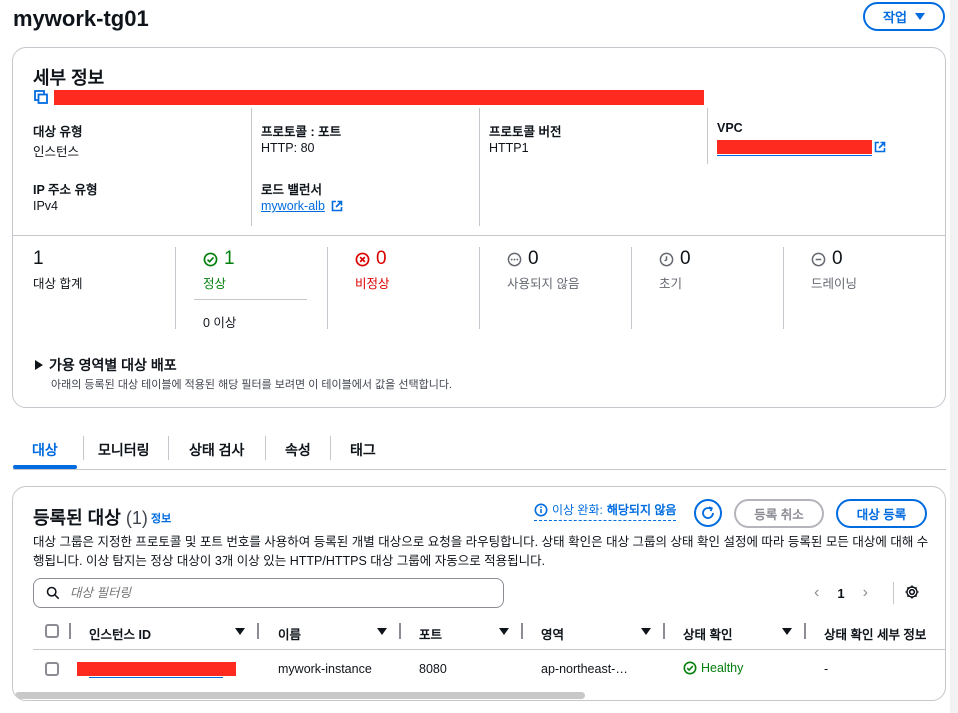 This screenshot has height=713, width=958. I want to click on deregister-button: 등록 취소, so click(779, 513).